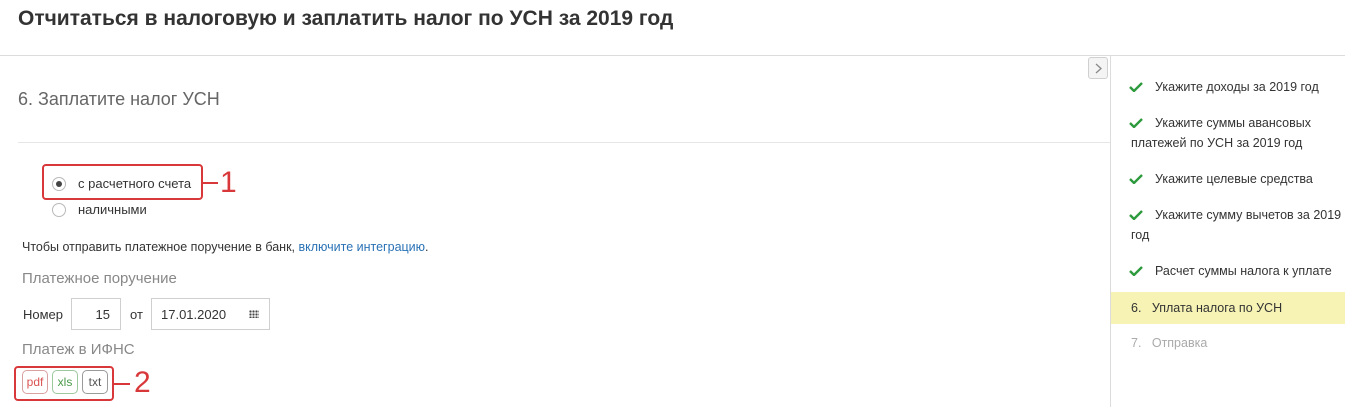 This screenshot has width=1345, height=407. Describe the element at coordinates (119, 99) in the screenshot. I see `step-heading: 6. Заплатите налог УСН` at that location.